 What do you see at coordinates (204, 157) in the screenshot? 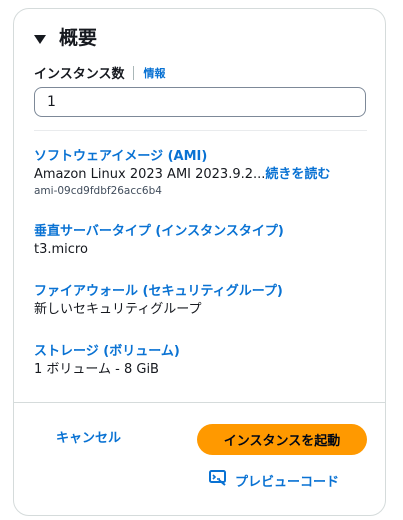
I see `ami-link: ソフトウェアイメージ (AMI)` at bounding box center [204, 157].